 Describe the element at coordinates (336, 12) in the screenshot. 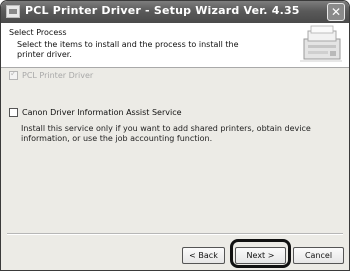

I see `close-button: ✕` at that location.